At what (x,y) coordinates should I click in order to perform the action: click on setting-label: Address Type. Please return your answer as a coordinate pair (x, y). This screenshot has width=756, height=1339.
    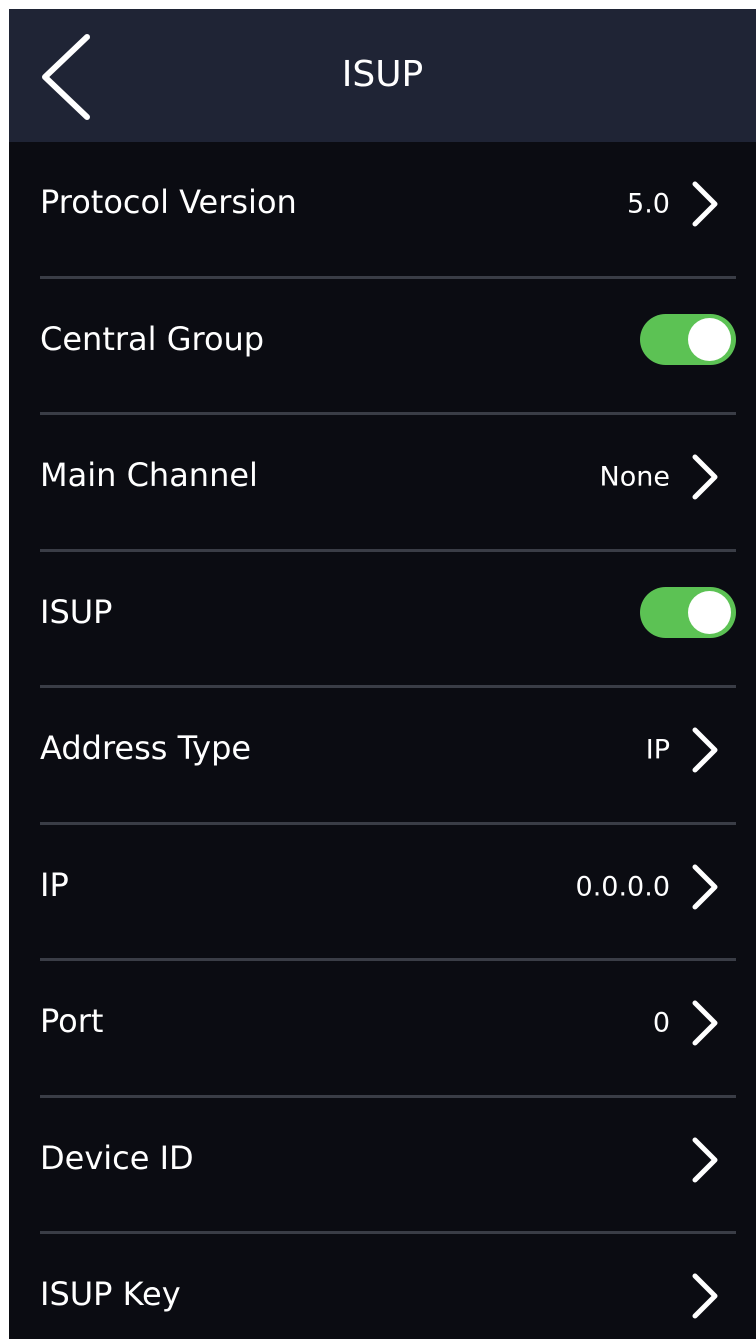
    Looking at the image, I should click on (146, 748).